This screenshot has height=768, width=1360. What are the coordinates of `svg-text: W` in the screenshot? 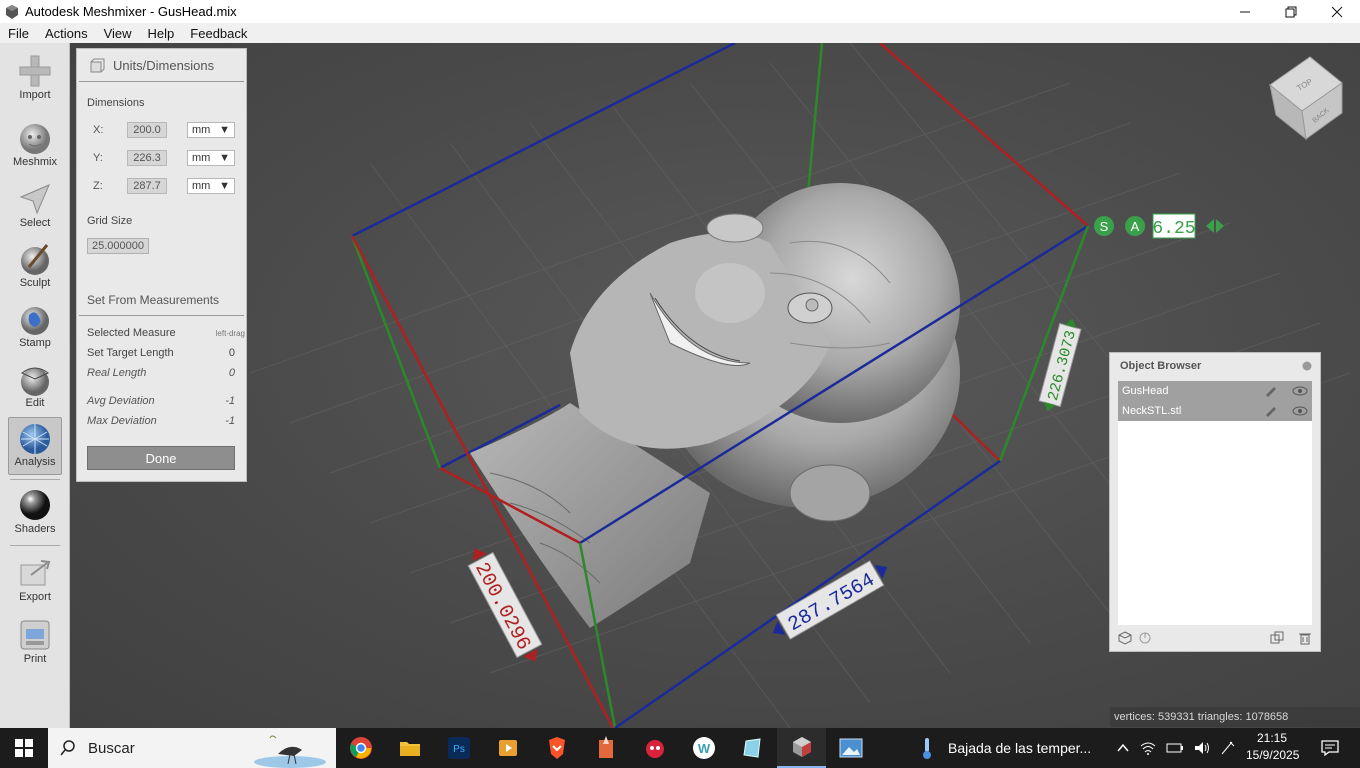 It's located at (703, 748).